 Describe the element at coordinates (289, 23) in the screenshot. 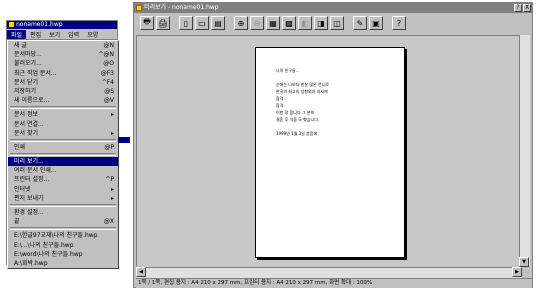

I see `multi-page-icon: ▩` at that location.